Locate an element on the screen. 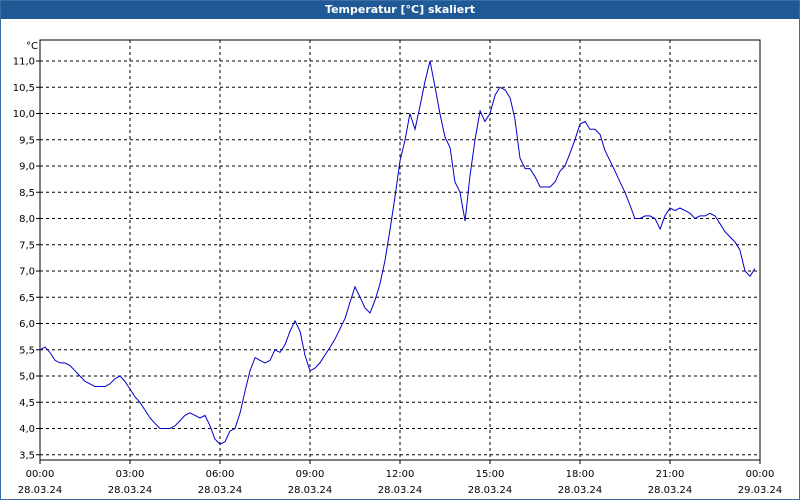 The height and width of the screenshot is (500, 800). y-tick-label: 7,5 is located at coordinates (27, 245).